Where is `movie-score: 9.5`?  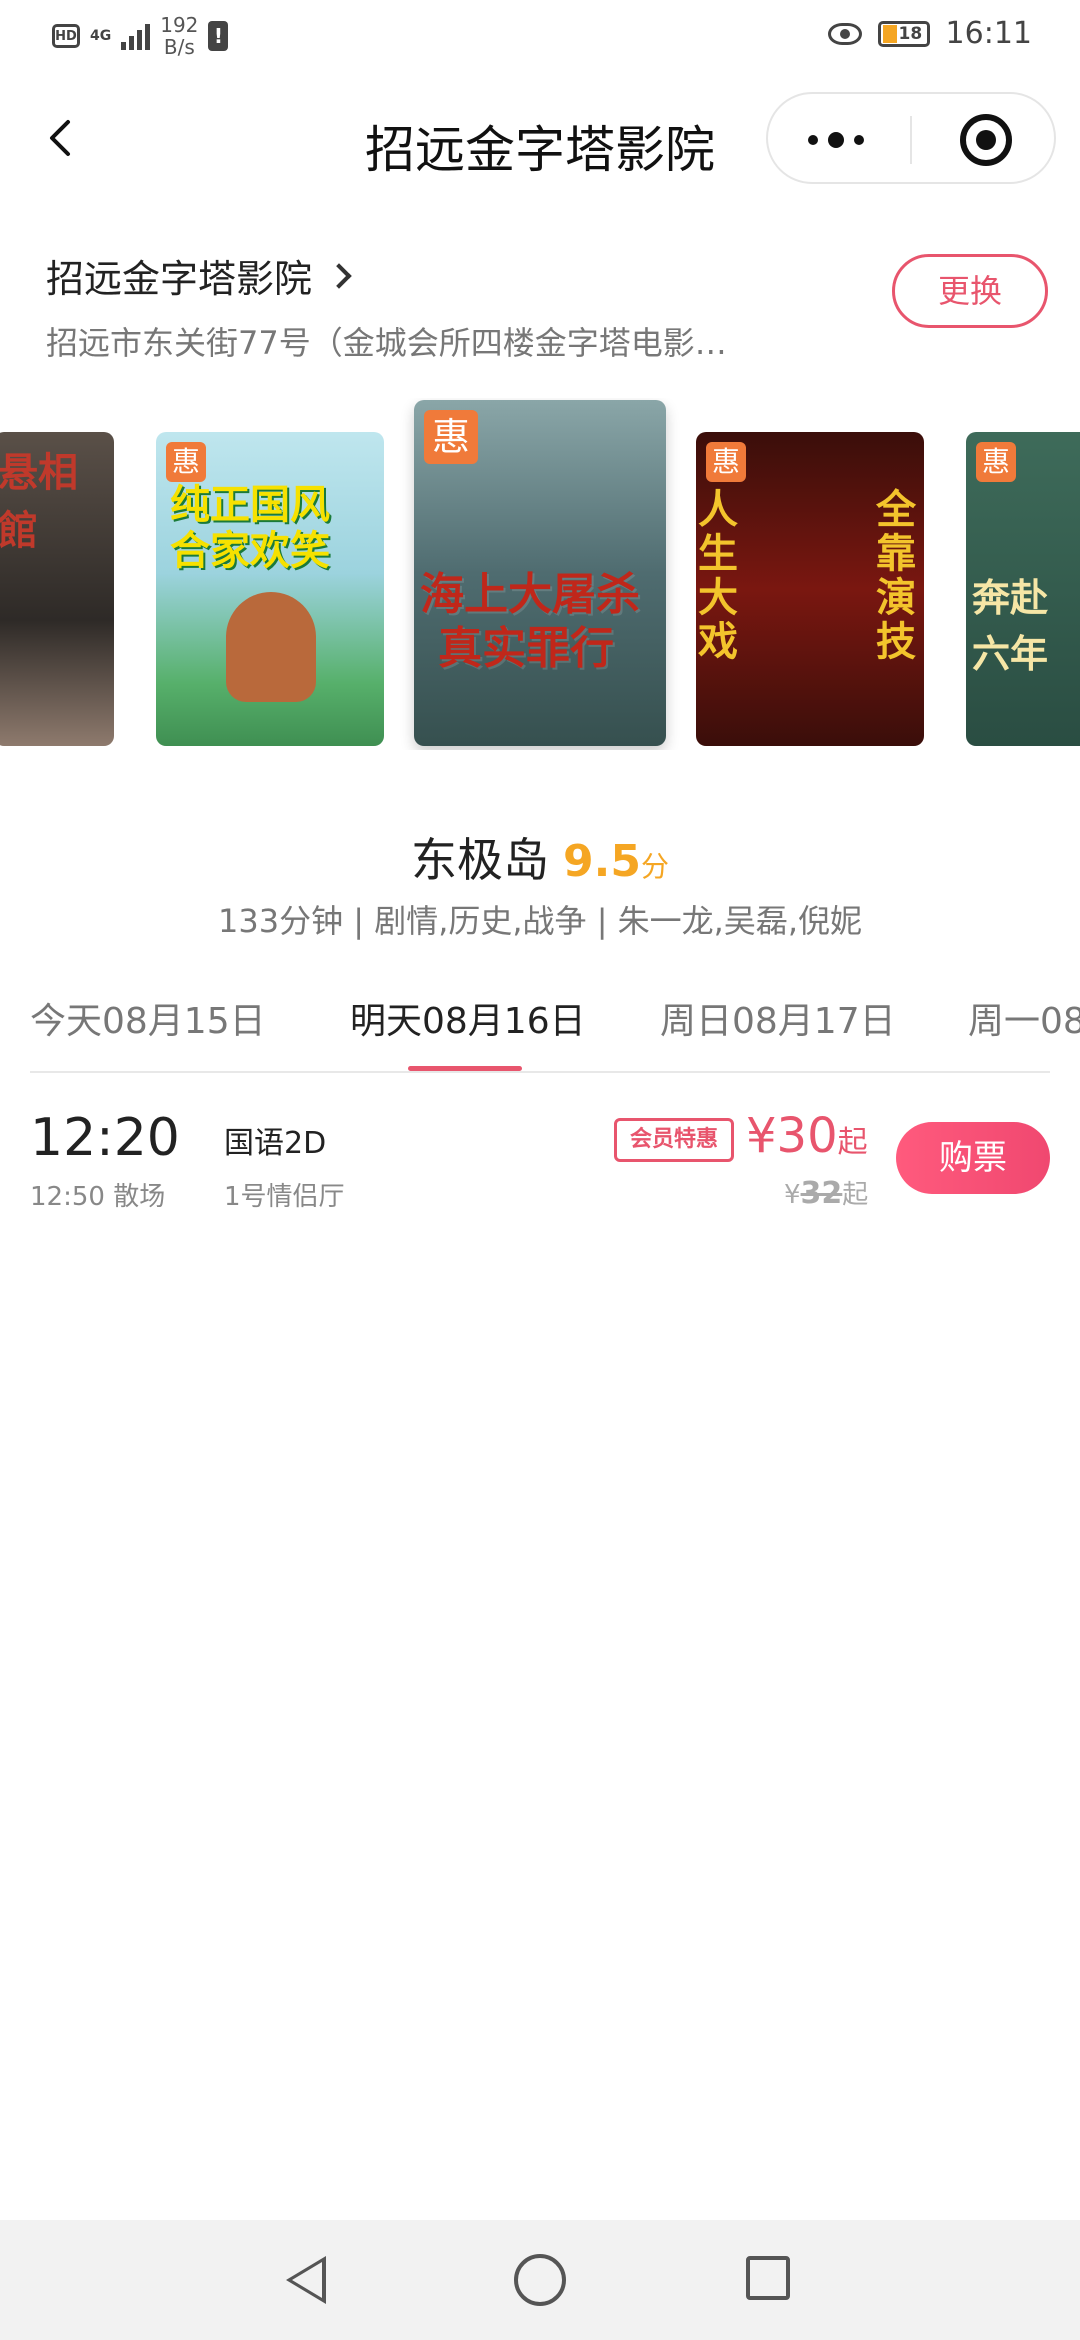 movie-score: 9.5 is located at coordinates (602, 861).